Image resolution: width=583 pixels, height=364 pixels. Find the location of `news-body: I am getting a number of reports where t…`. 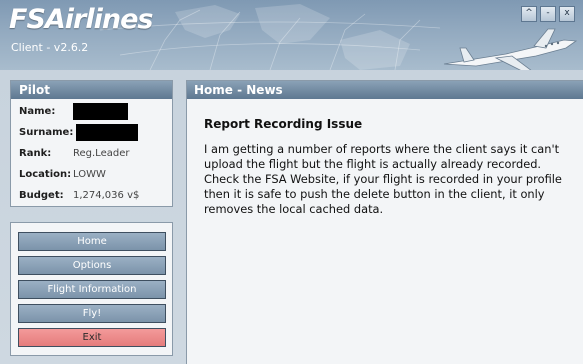

news-body: I am getting a number of reports where t… is located at coordinates (383, 179).